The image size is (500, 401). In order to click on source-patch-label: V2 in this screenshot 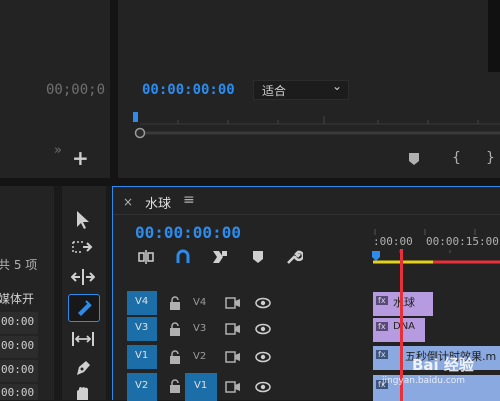, I will do `click(142, 385)`.